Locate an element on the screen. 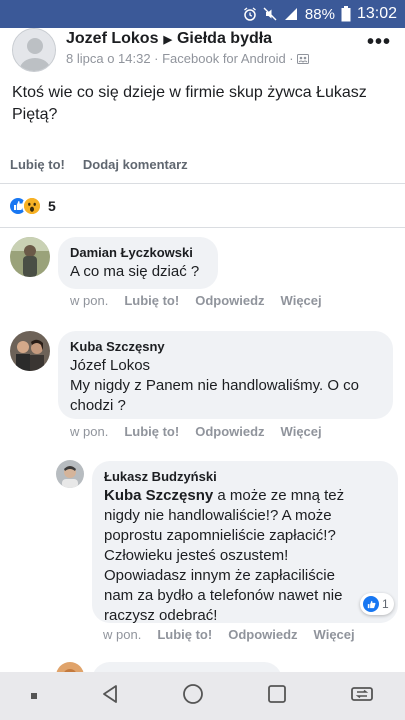 Image resolution: width=405 pixels, height=720 pixels. alarm-icon is located at coordinates (250, 14).